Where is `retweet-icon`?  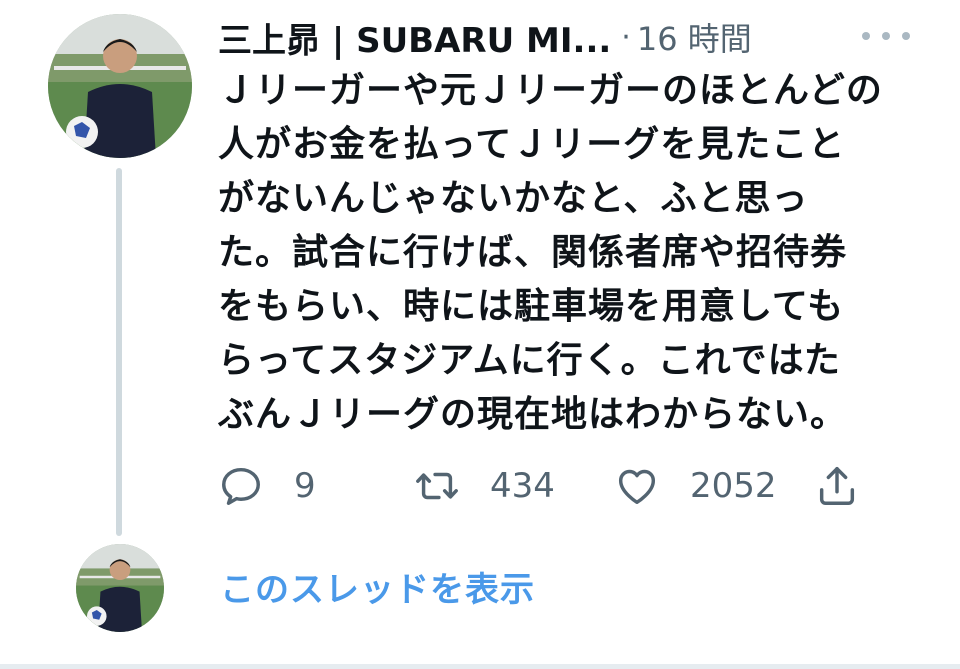
retweet-icon is located at coordinates (437, 486).